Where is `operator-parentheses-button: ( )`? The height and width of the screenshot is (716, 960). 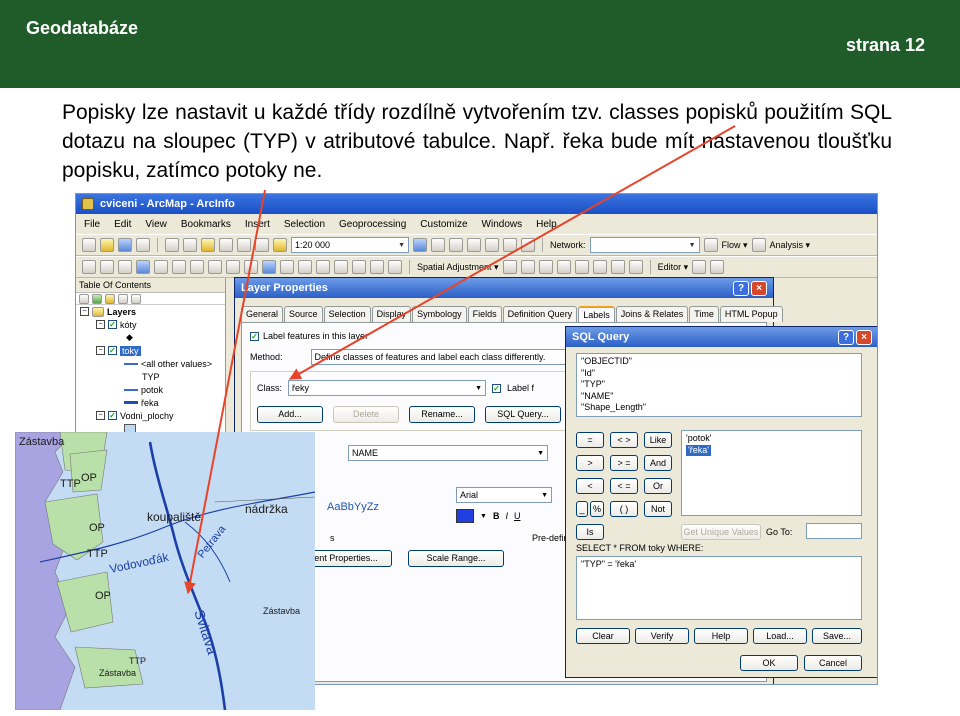 operator-parentheses-button: ( ) is located at coordinates (624, 509).